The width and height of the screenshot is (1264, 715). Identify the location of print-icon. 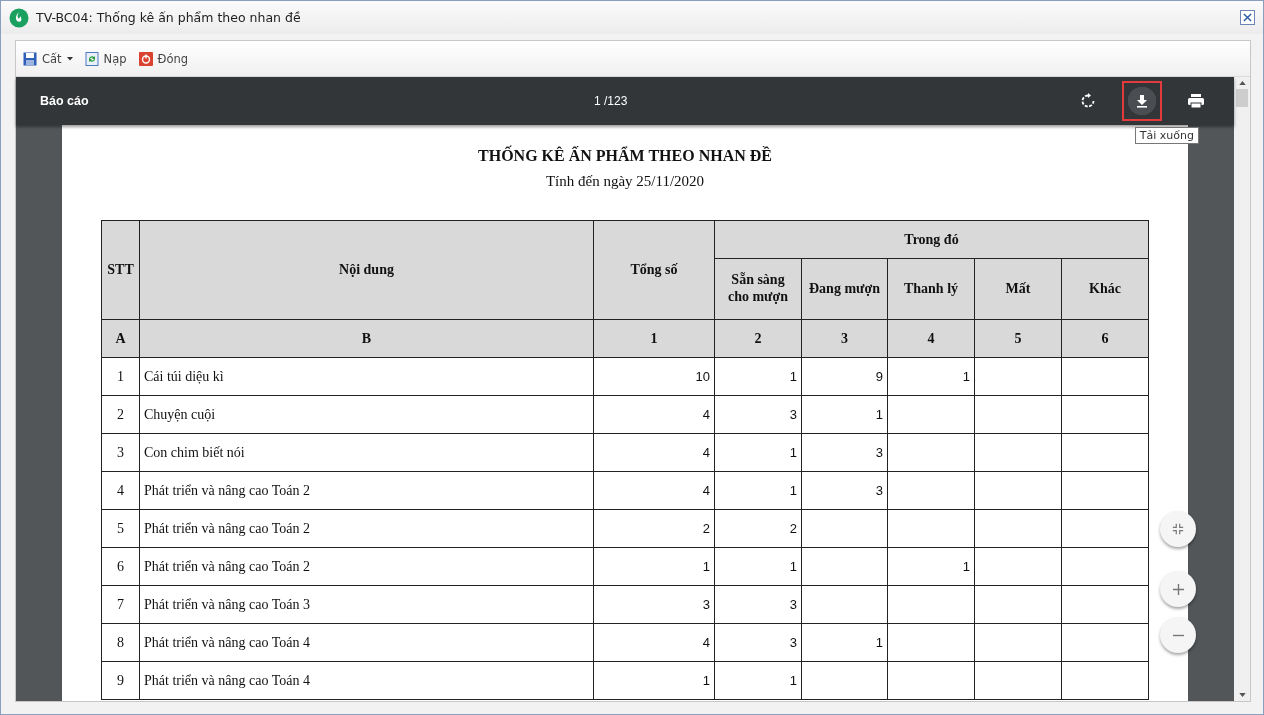
(1196, 101).